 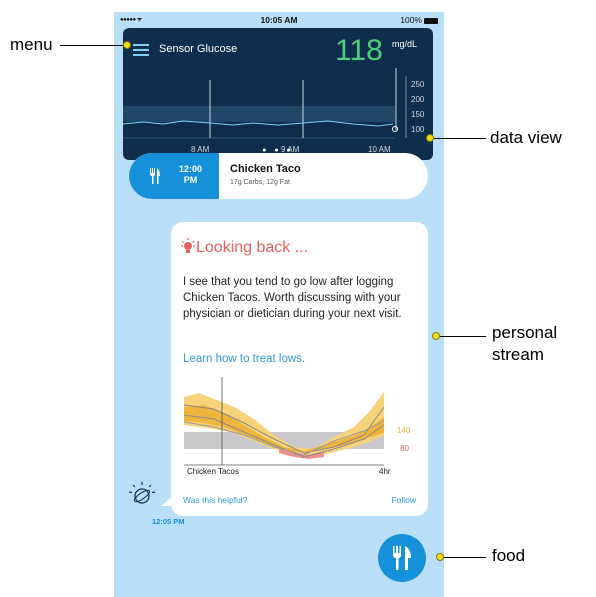 What do you see at coordinates (174, 176) in the screenshot?
I see `meal-time-block: 12:00 PM` at bounding box center [174, 176].